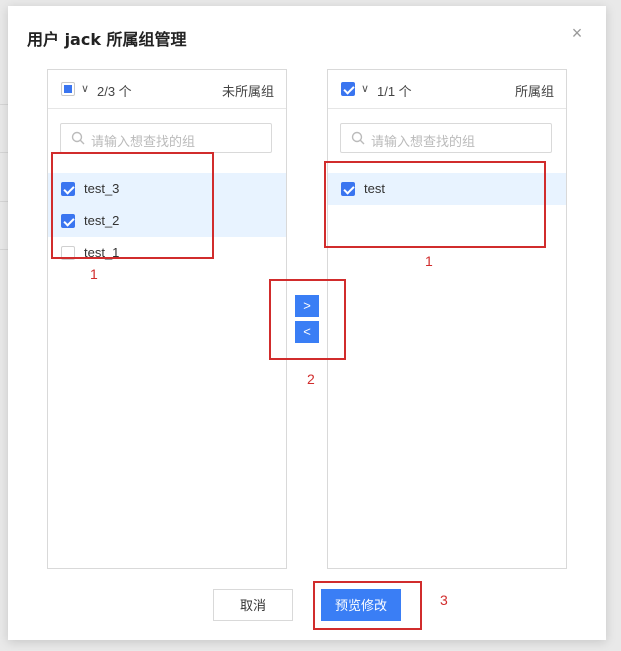 This screenshot has height=651, width=621. What do you see at coordinates (132, 205) in the screenshot?
I see `annotation-box-left-list` at bounding box center [132, 205].